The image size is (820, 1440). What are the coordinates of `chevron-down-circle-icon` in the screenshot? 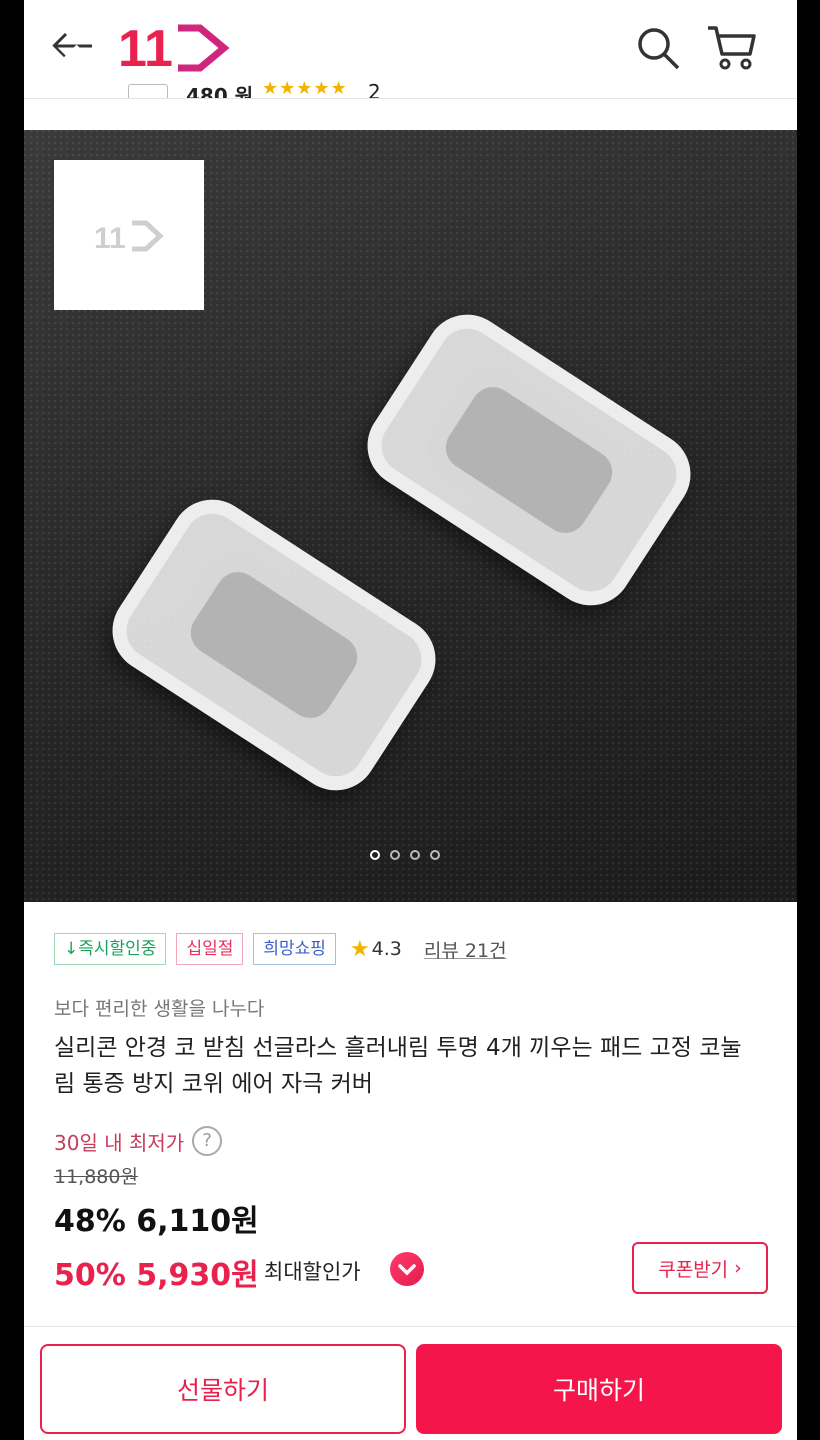 It's located at (407, 1269).